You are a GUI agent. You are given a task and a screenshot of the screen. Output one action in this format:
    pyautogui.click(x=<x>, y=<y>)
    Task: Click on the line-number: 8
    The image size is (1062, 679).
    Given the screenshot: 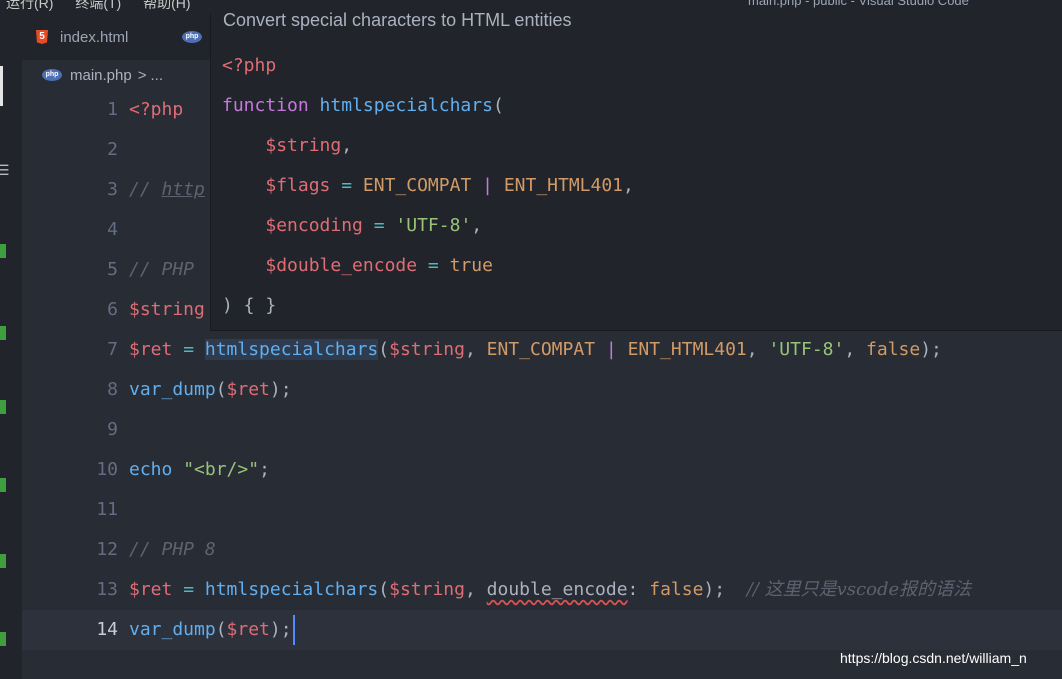 What is the action you would take?
    pyautogui.click(x=112, y=389)
    